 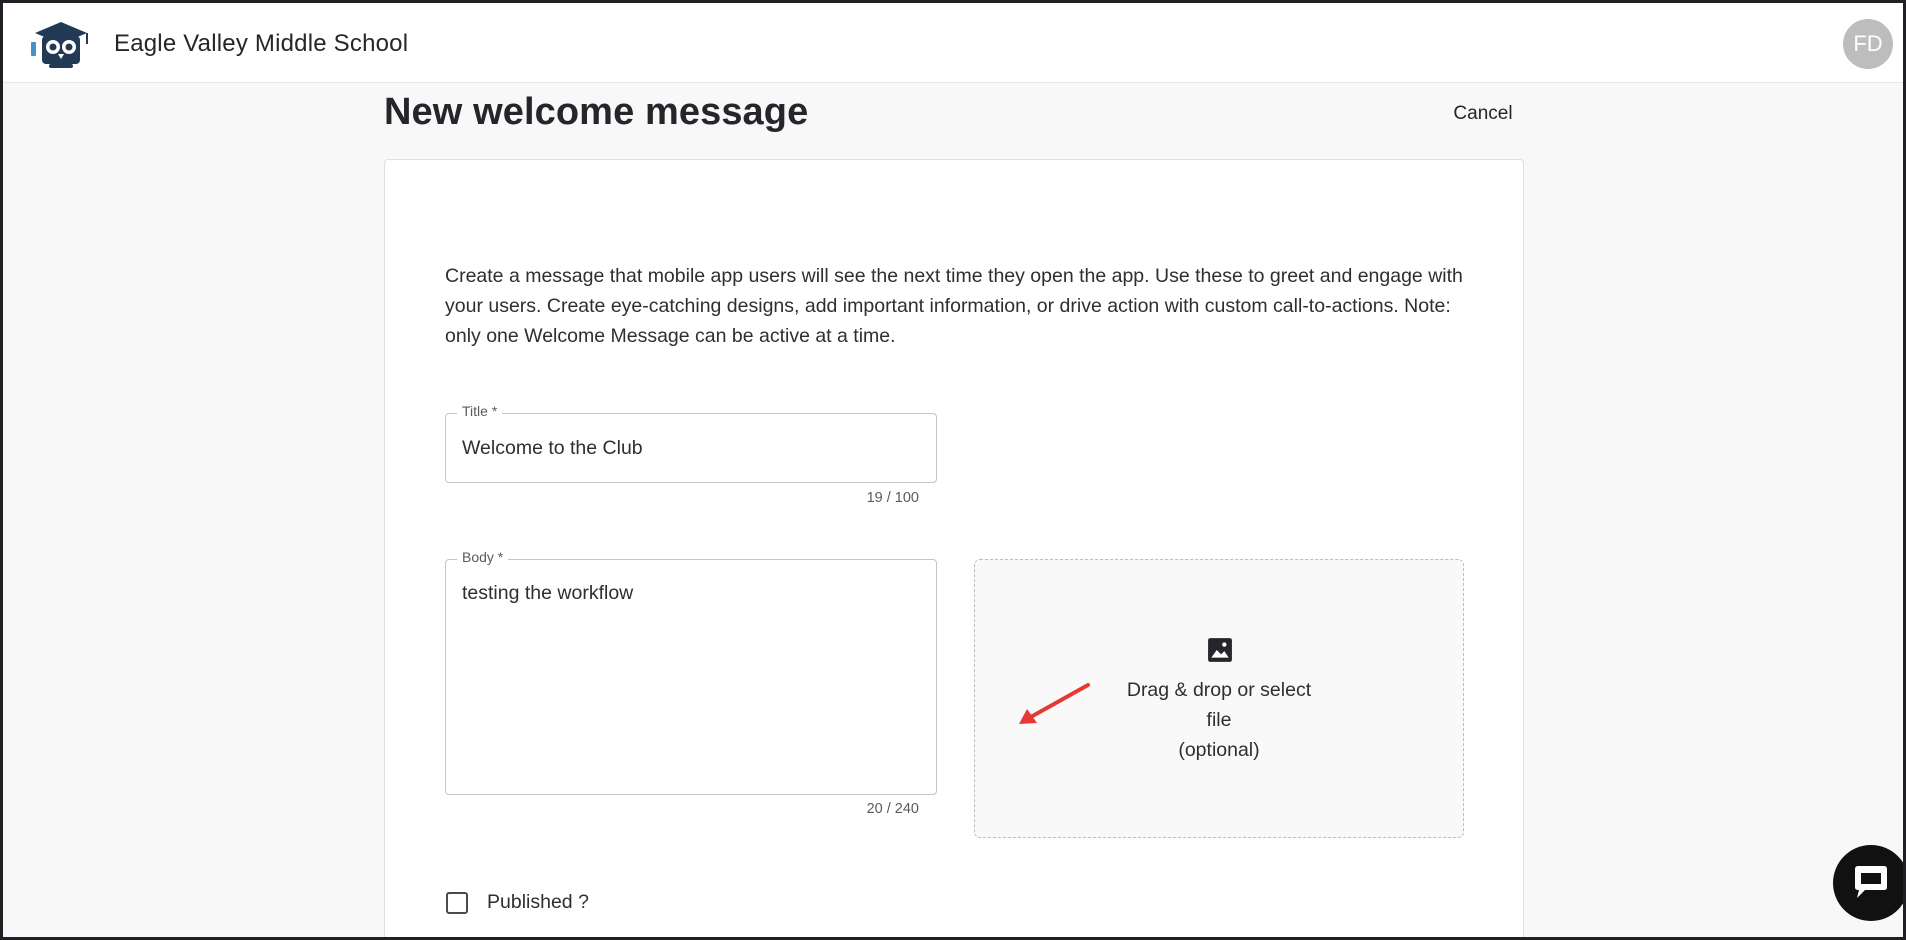 I want to click on body-field-label: Body *, so click(x=483, y=557).